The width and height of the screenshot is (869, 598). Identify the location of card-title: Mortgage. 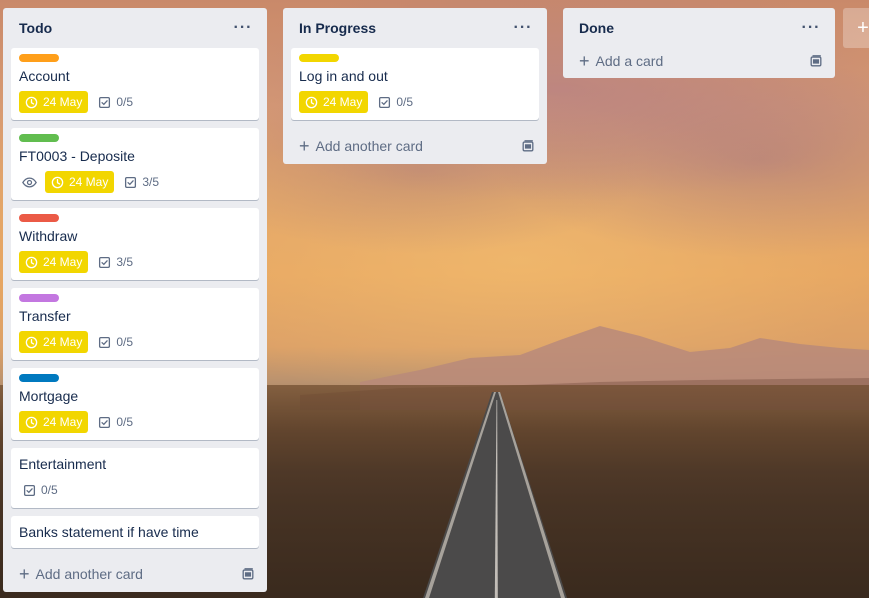
(49, 396).